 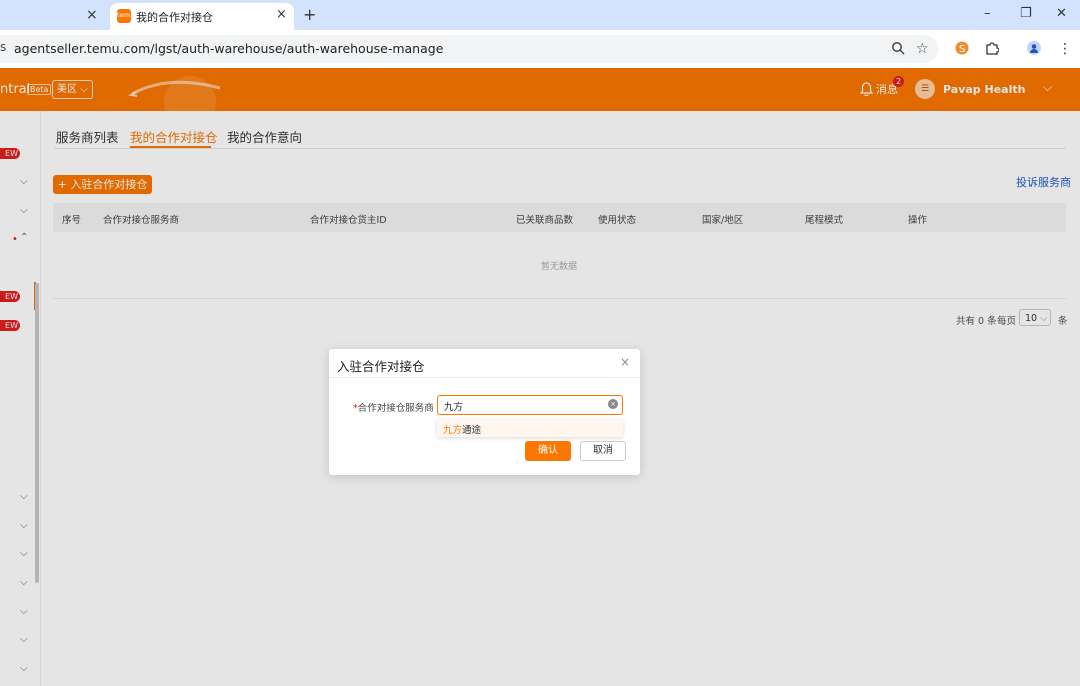 What do you see at coordinates (530, 428) in the screenshot?
I see `provider-suggestion-item: 九方通途` at bounding box center [530, 428].